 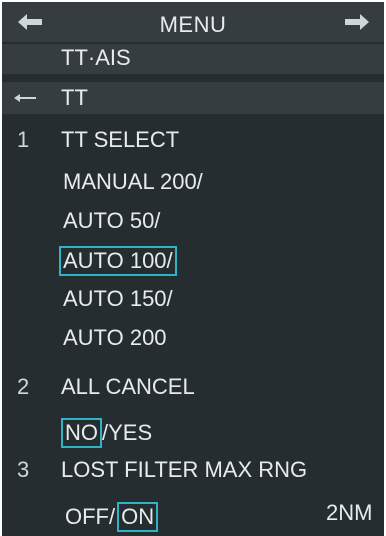 What do you see at coordinates (349, 512) in the screenshot?
I see `range-value: 2NM` at bounding box center [349, 512].